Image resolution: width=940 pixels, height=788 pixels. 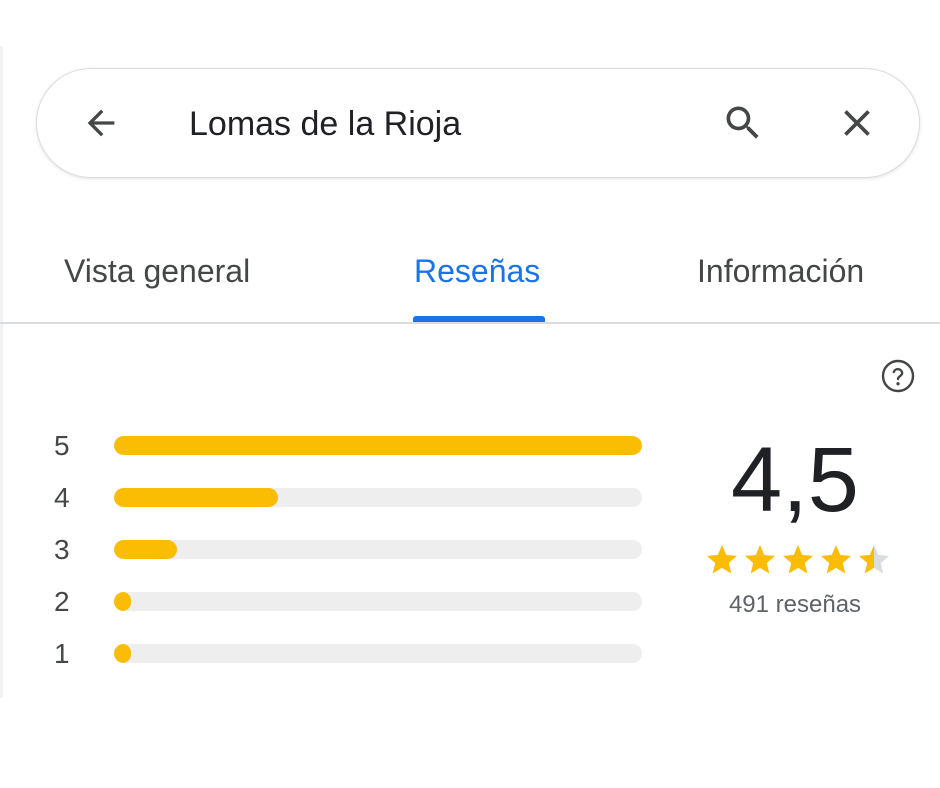 I want to click on rating-row-3: 3, so click(x=330, y=550).